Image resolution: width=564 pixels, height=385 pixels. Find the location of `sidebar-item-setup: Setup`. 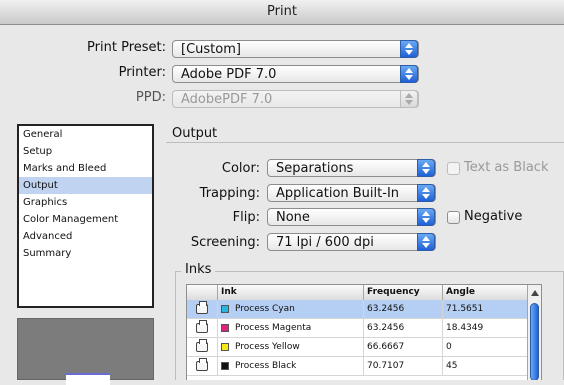

sidebar-item-setup: Setup is located at coordinates (85, 151).